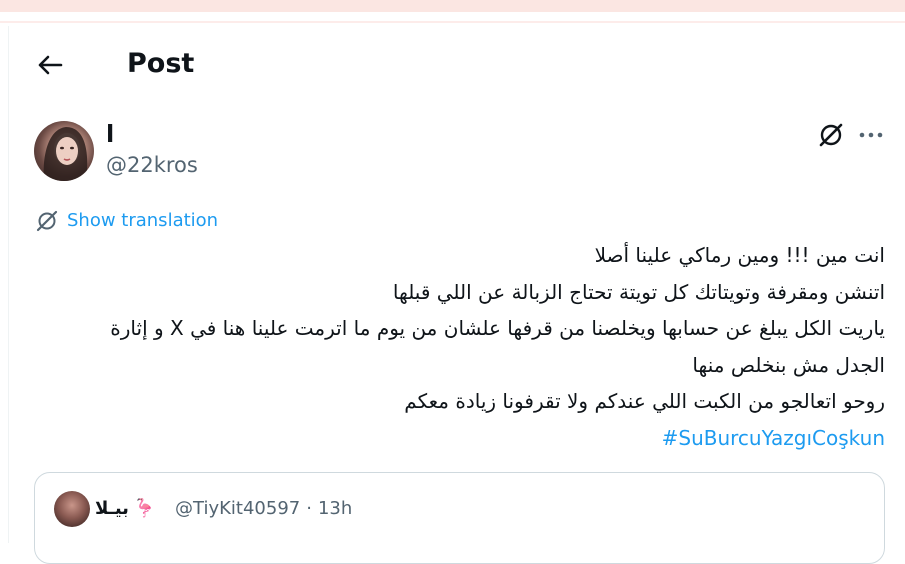 This screenshot has width=905, height=564. I want to click on quoted-author-avatar, so click(72, 509).